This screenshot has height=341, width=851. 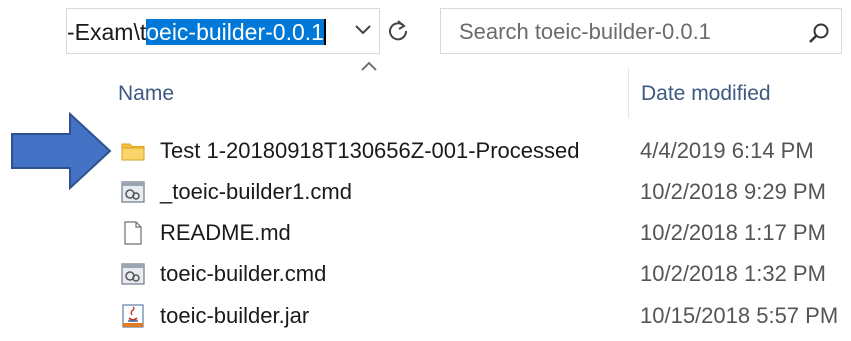 I want to click on search-icon, so click(x=819, y=33).